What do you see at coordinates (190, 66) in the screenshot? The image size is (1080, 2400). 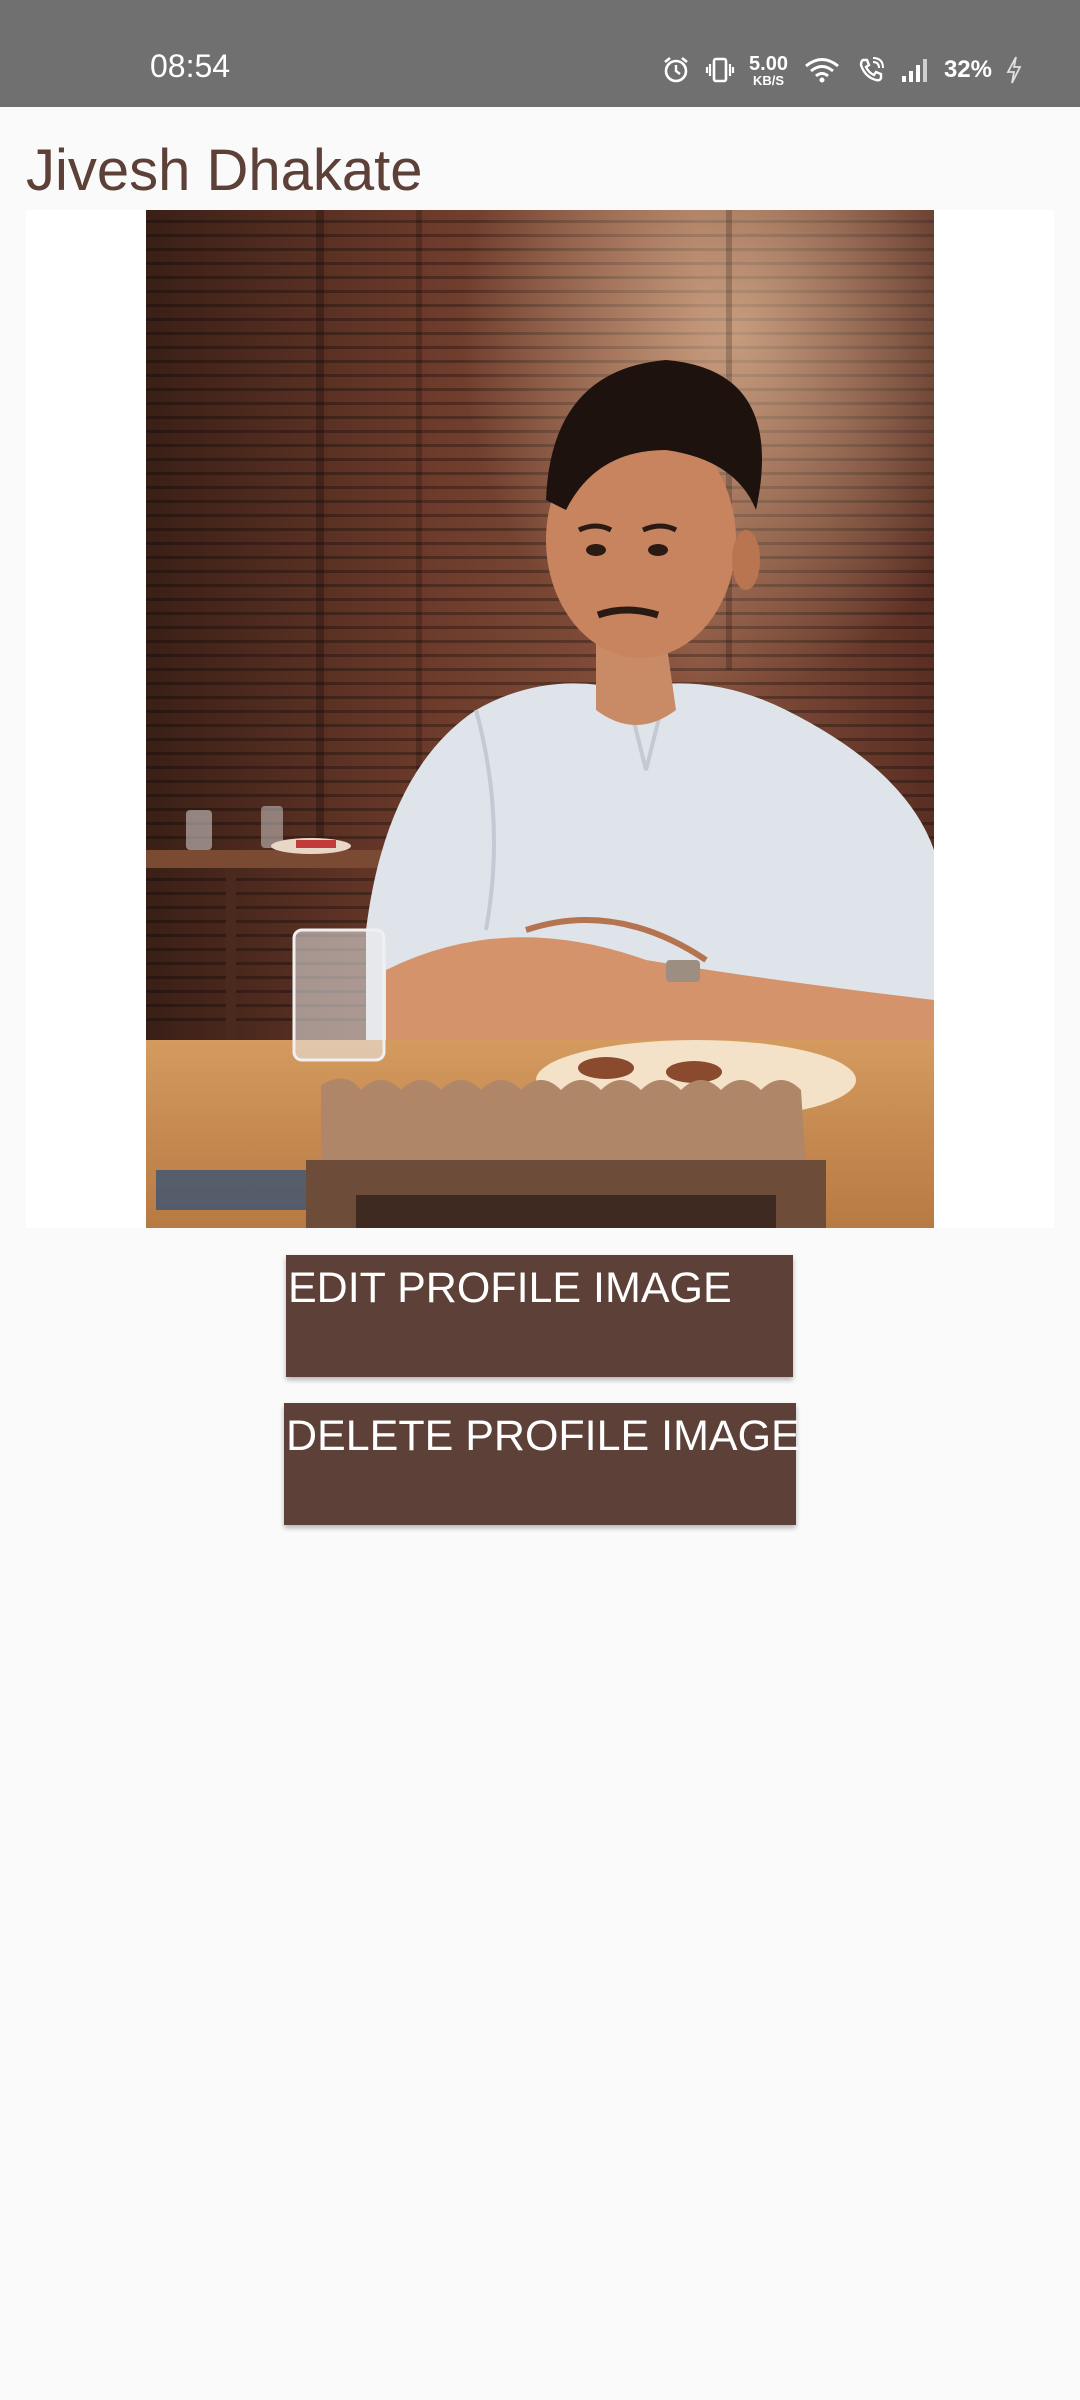 I see `status-time: 08:54` at bounding box center [190, 66].